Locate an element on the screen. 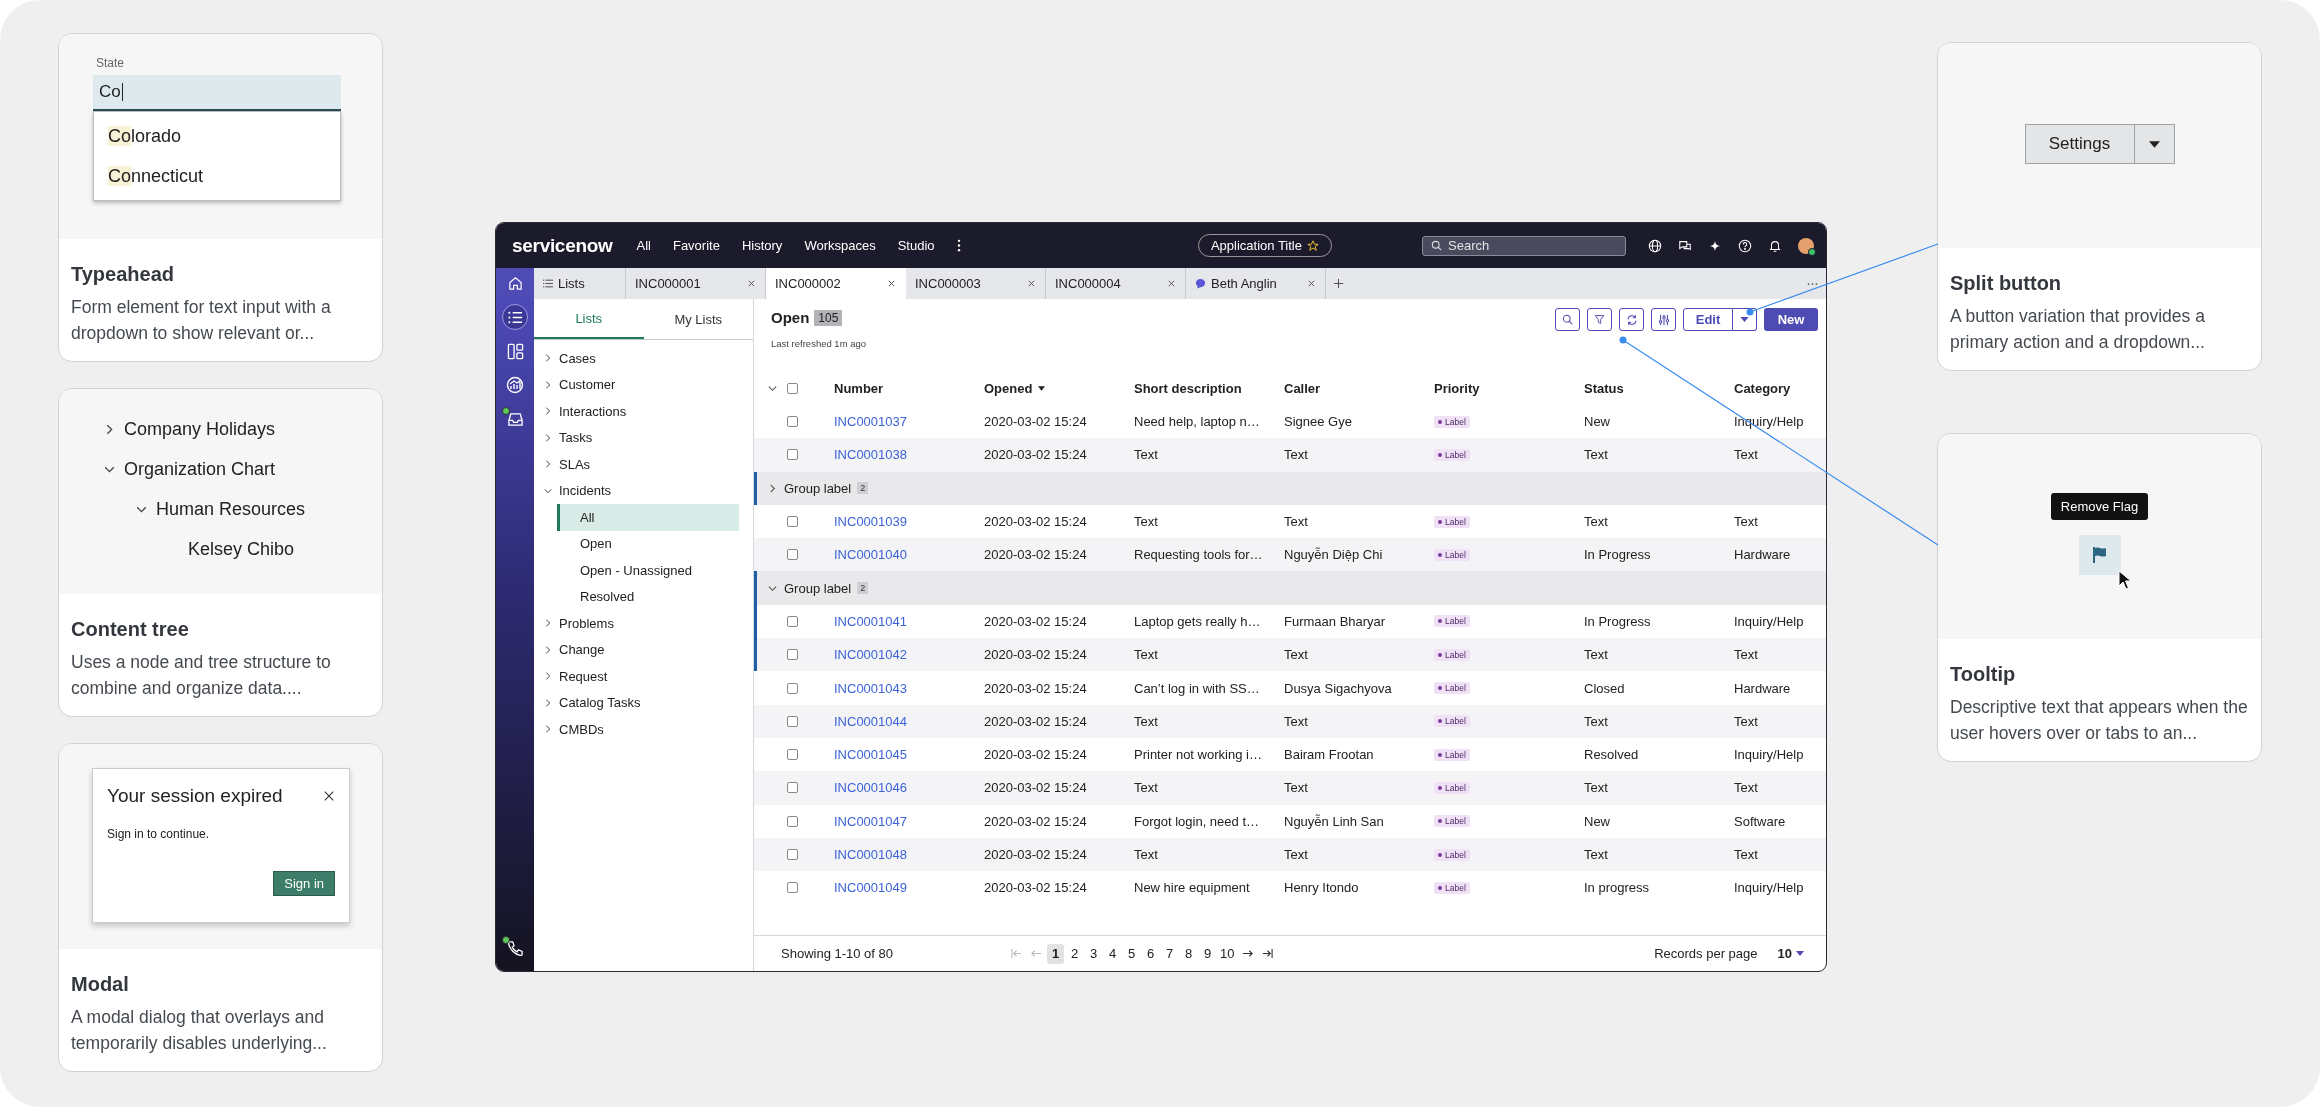  incident-number-link: INC0001037 is located at coordinates (870, 422).